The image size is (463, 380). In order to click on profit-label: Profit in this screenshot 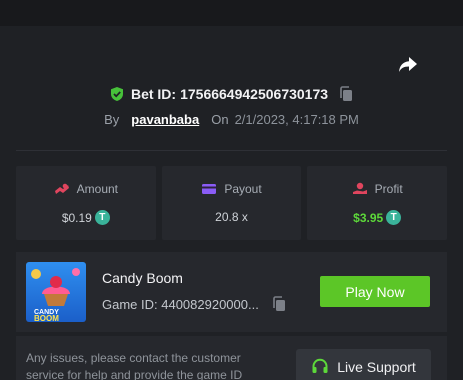, I will do `click(388, 189)`.